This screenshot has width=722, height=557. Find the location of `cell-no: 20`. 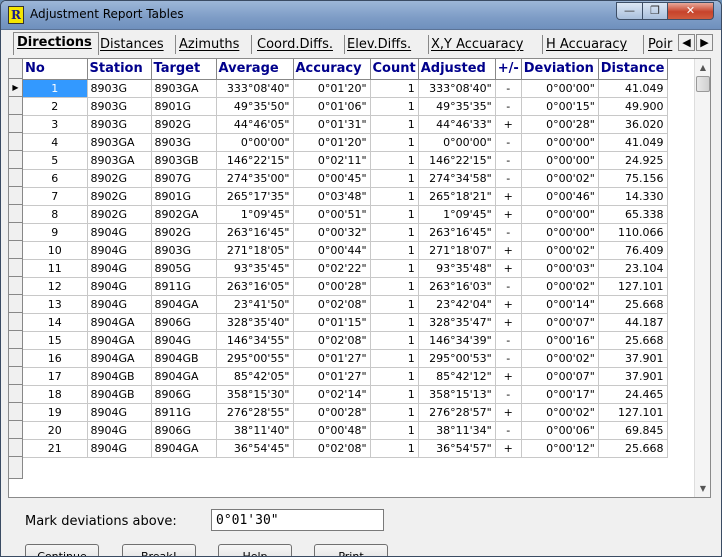

cell-no: 20 is located at coordinates (55, 430).